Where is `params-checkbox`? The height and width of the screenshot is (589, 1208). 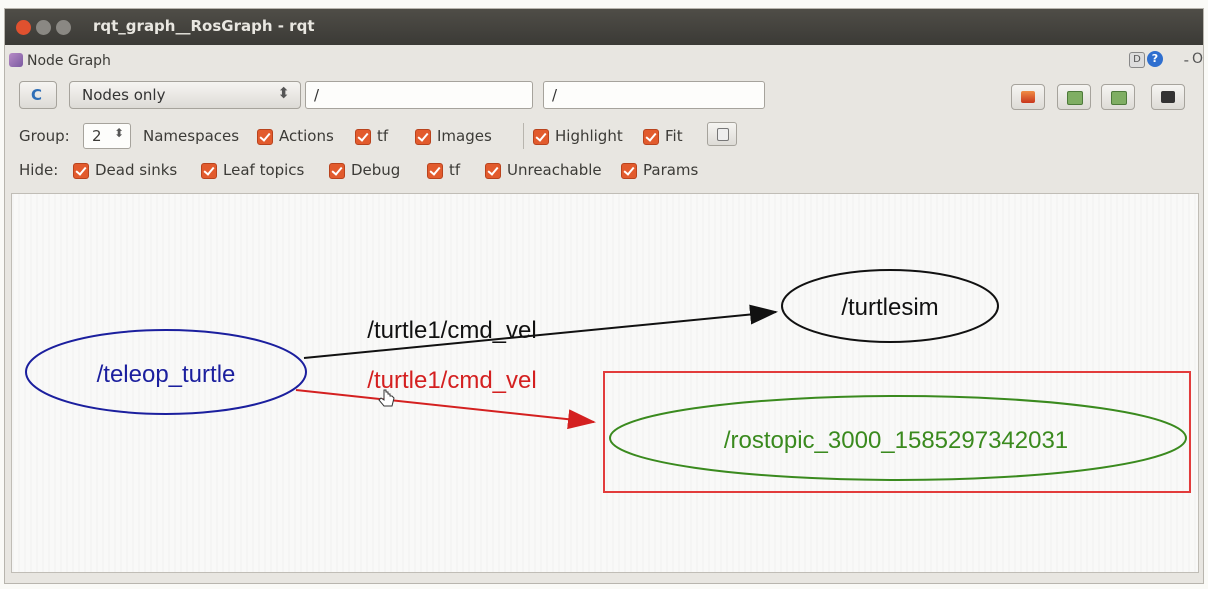 params-checkbox is located at coordinates (629, 171).